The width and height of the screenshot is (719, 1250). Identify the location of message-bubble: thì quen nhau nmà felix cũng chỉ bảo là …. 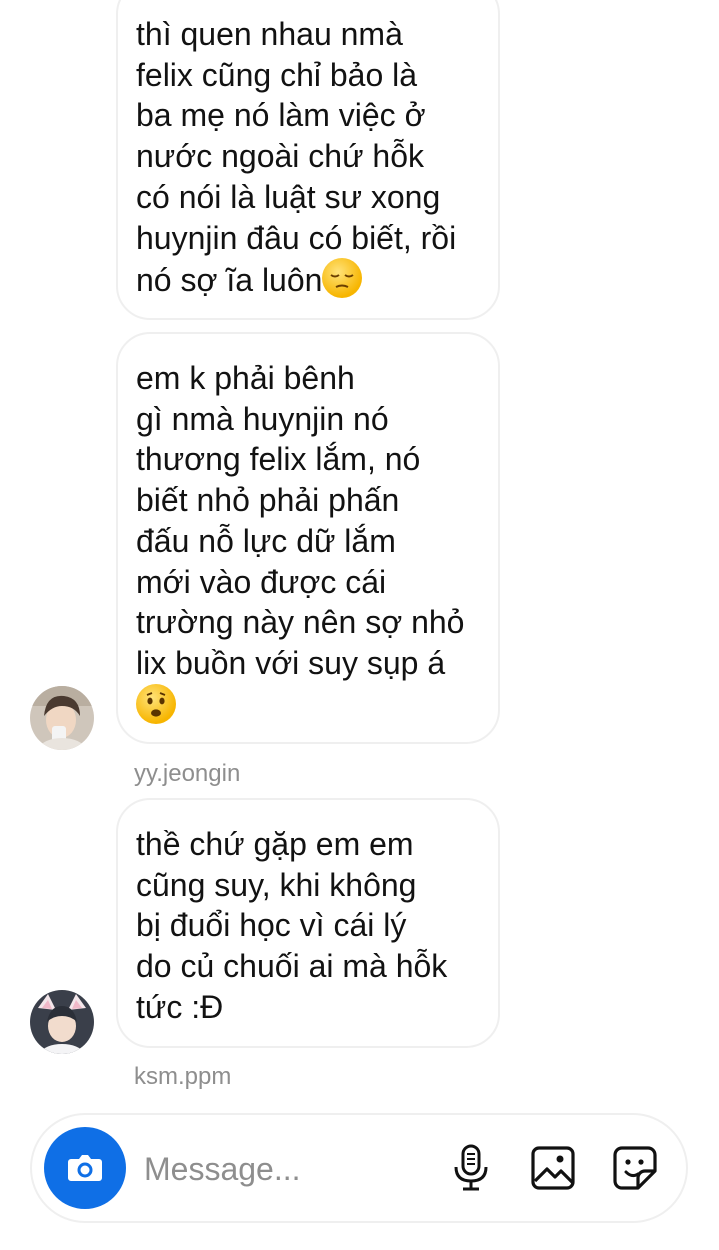
(308, 160).